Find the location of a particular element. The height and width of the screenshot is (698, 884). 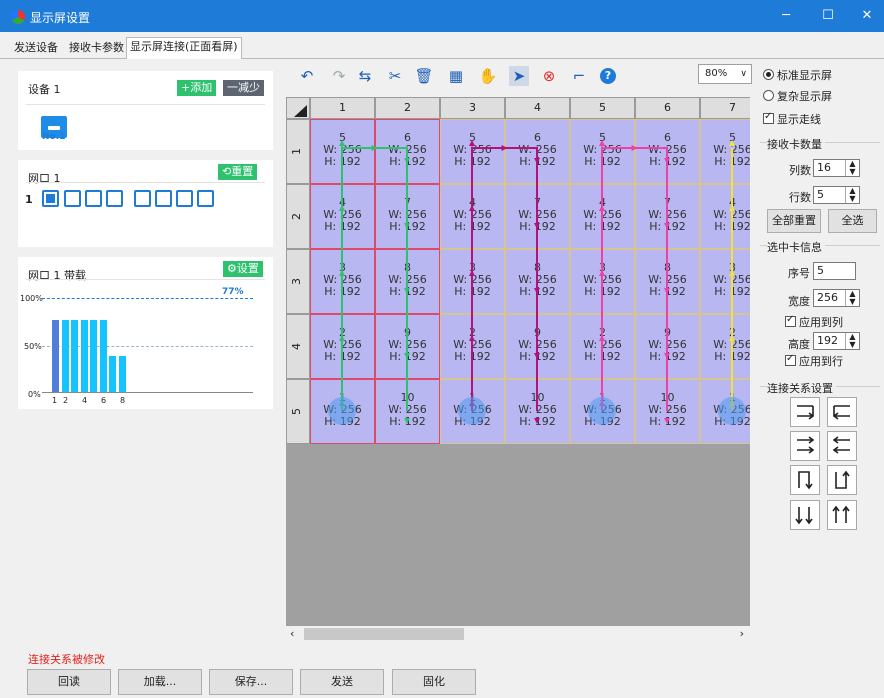

column-header: 3 is located at coordinates (472, 108).